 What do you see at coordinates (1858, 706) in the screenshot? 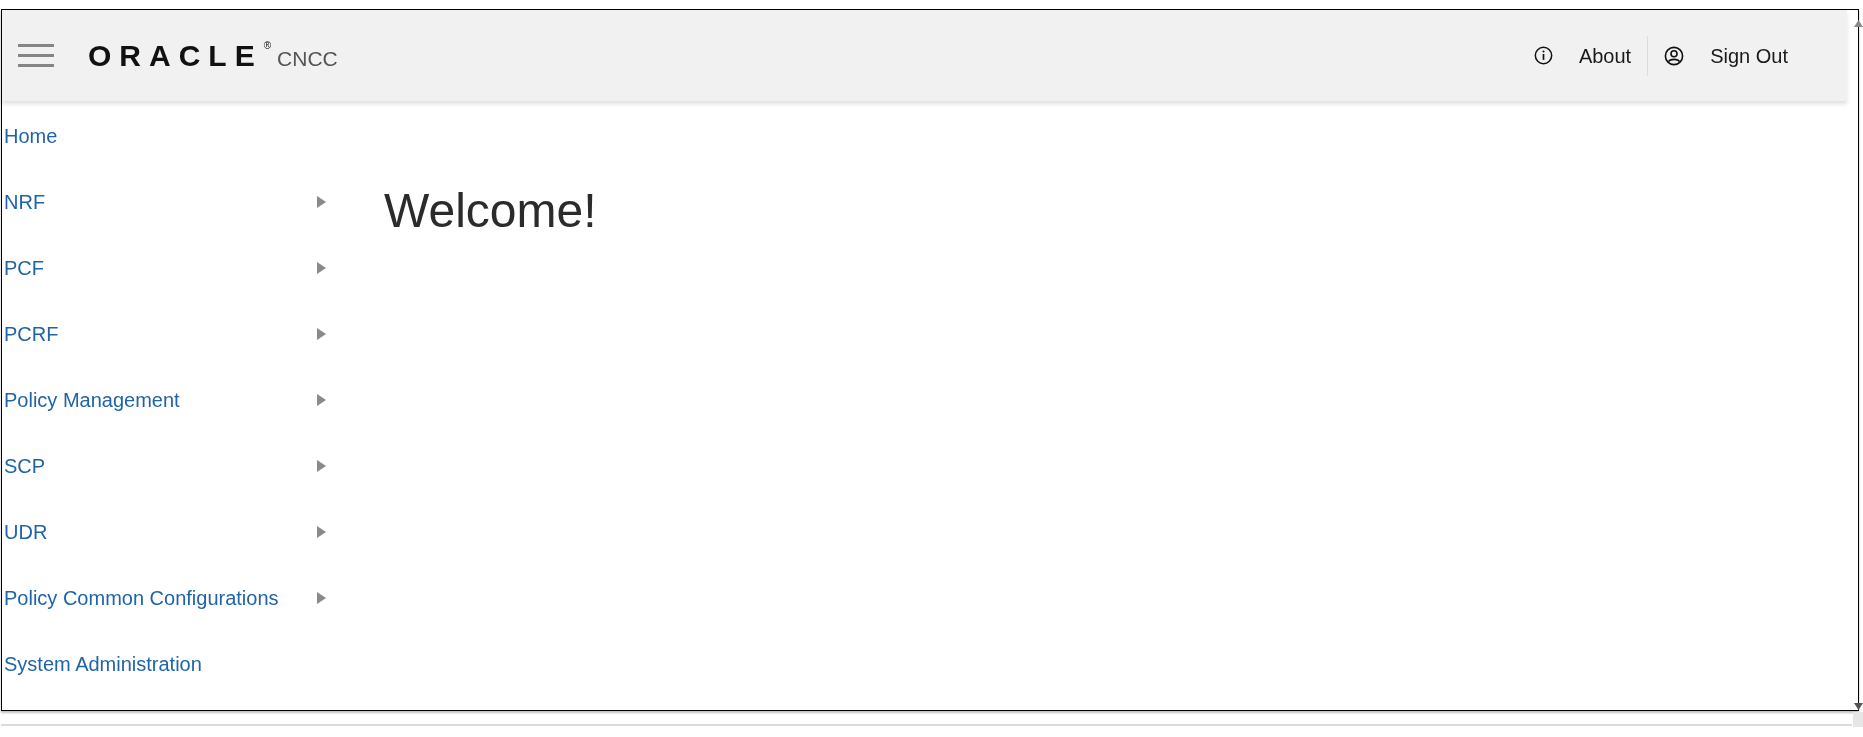
I see `scroll-down-icon` at bounding box center [1858, 706].